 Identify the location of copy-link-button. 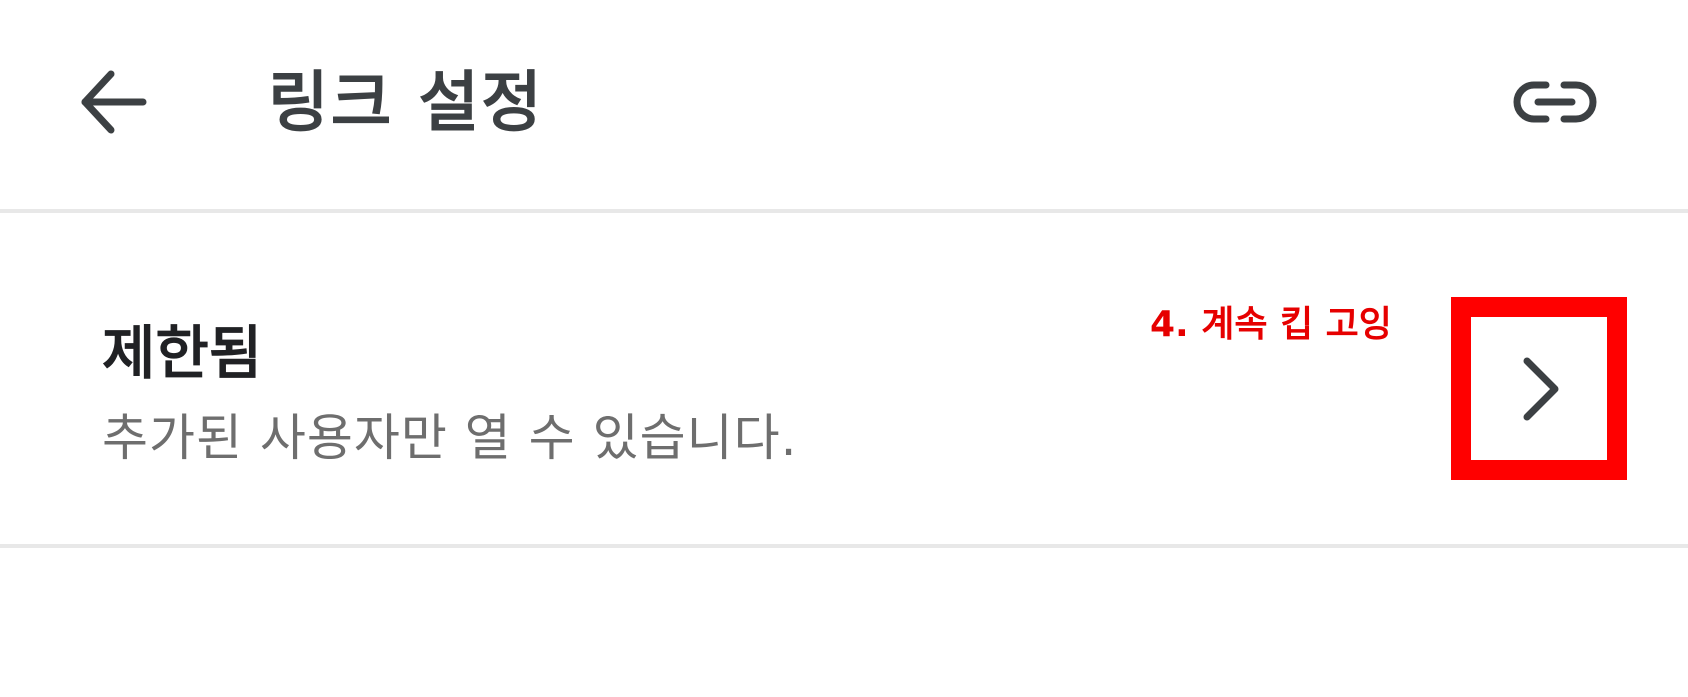
(1555, 102).